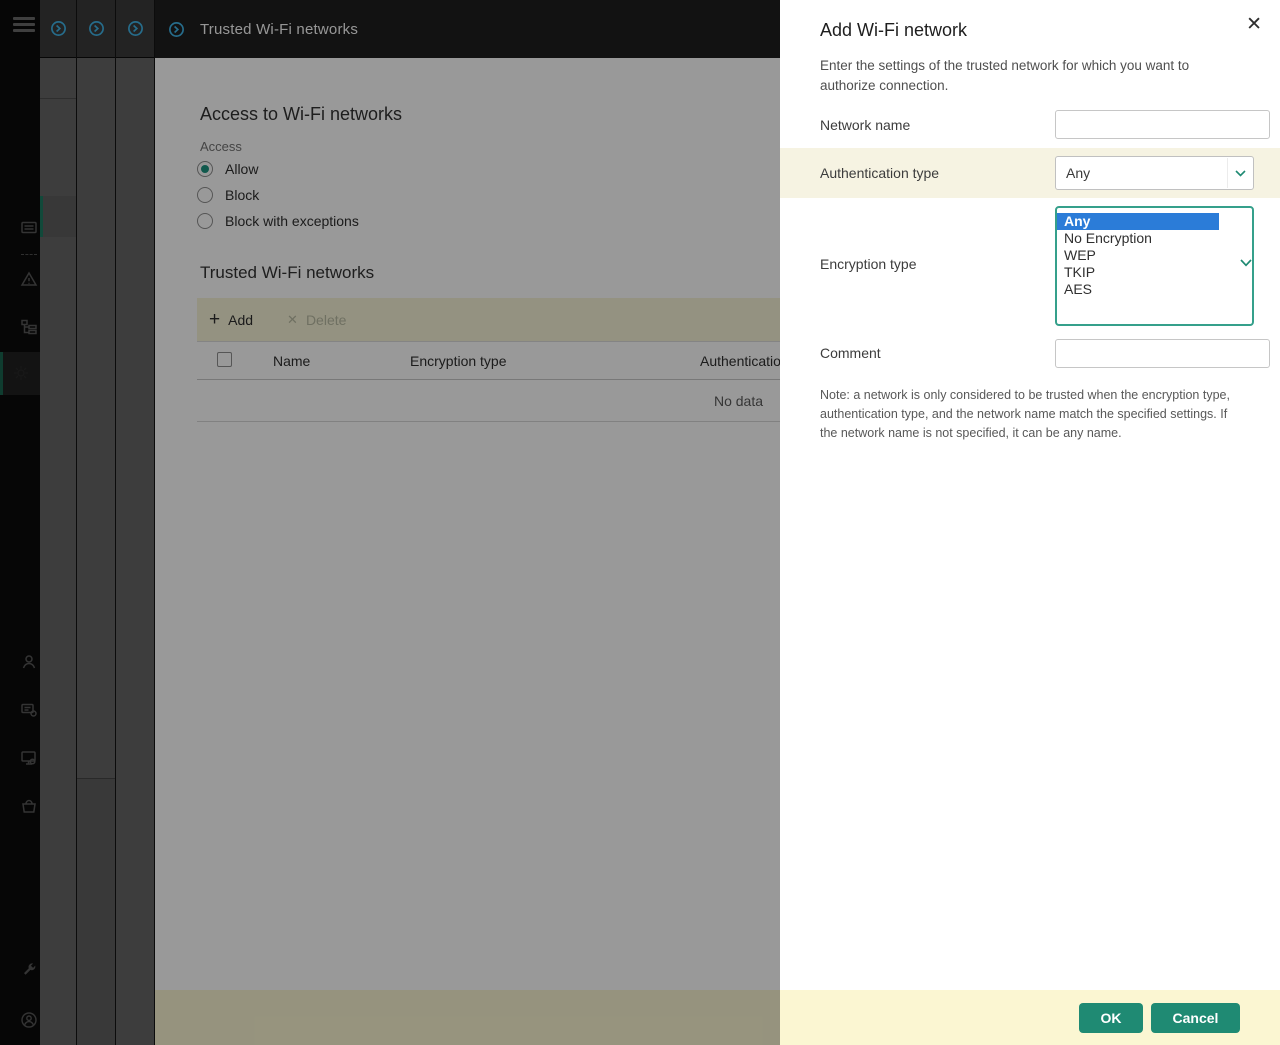  What do you see at coordinates (1154, 173) in the screenshot?
I see `authentication-type-select: Any` at bounding box center [1154, 173].